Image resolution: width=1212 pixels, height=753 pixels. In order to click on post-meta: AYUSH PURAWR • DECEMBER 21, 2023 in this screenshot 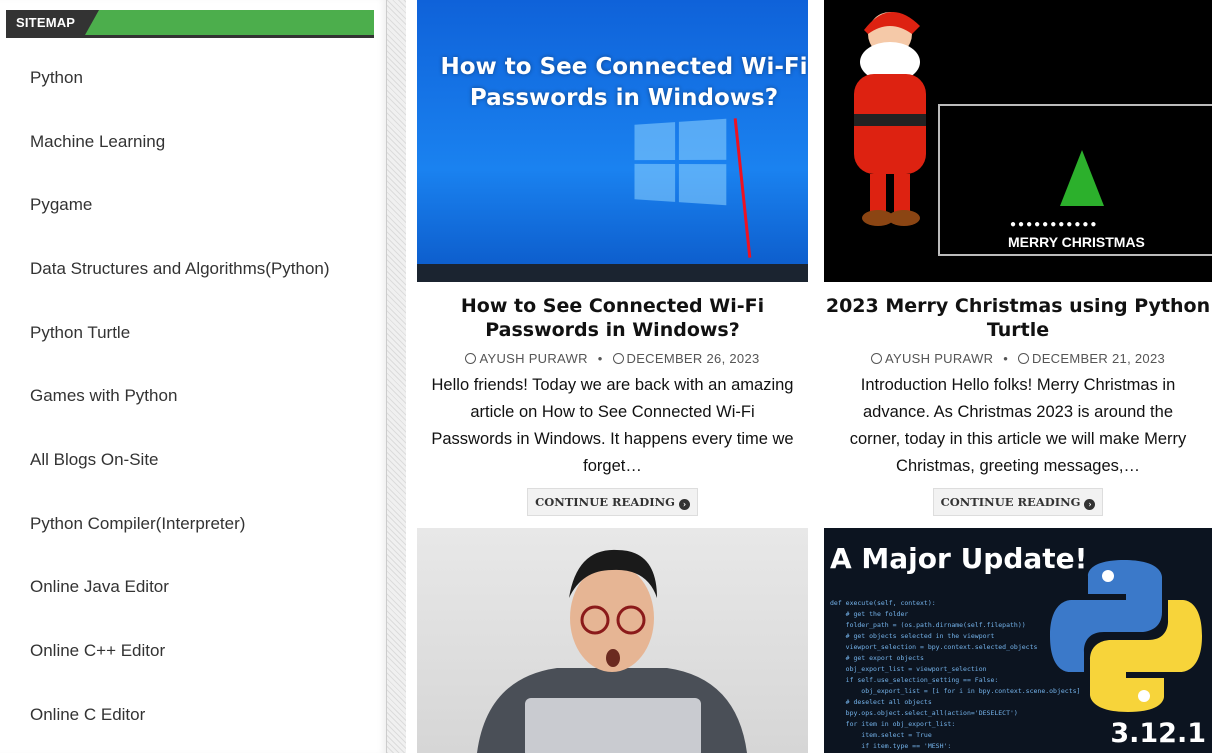, I will do `click(1018, 358)`.